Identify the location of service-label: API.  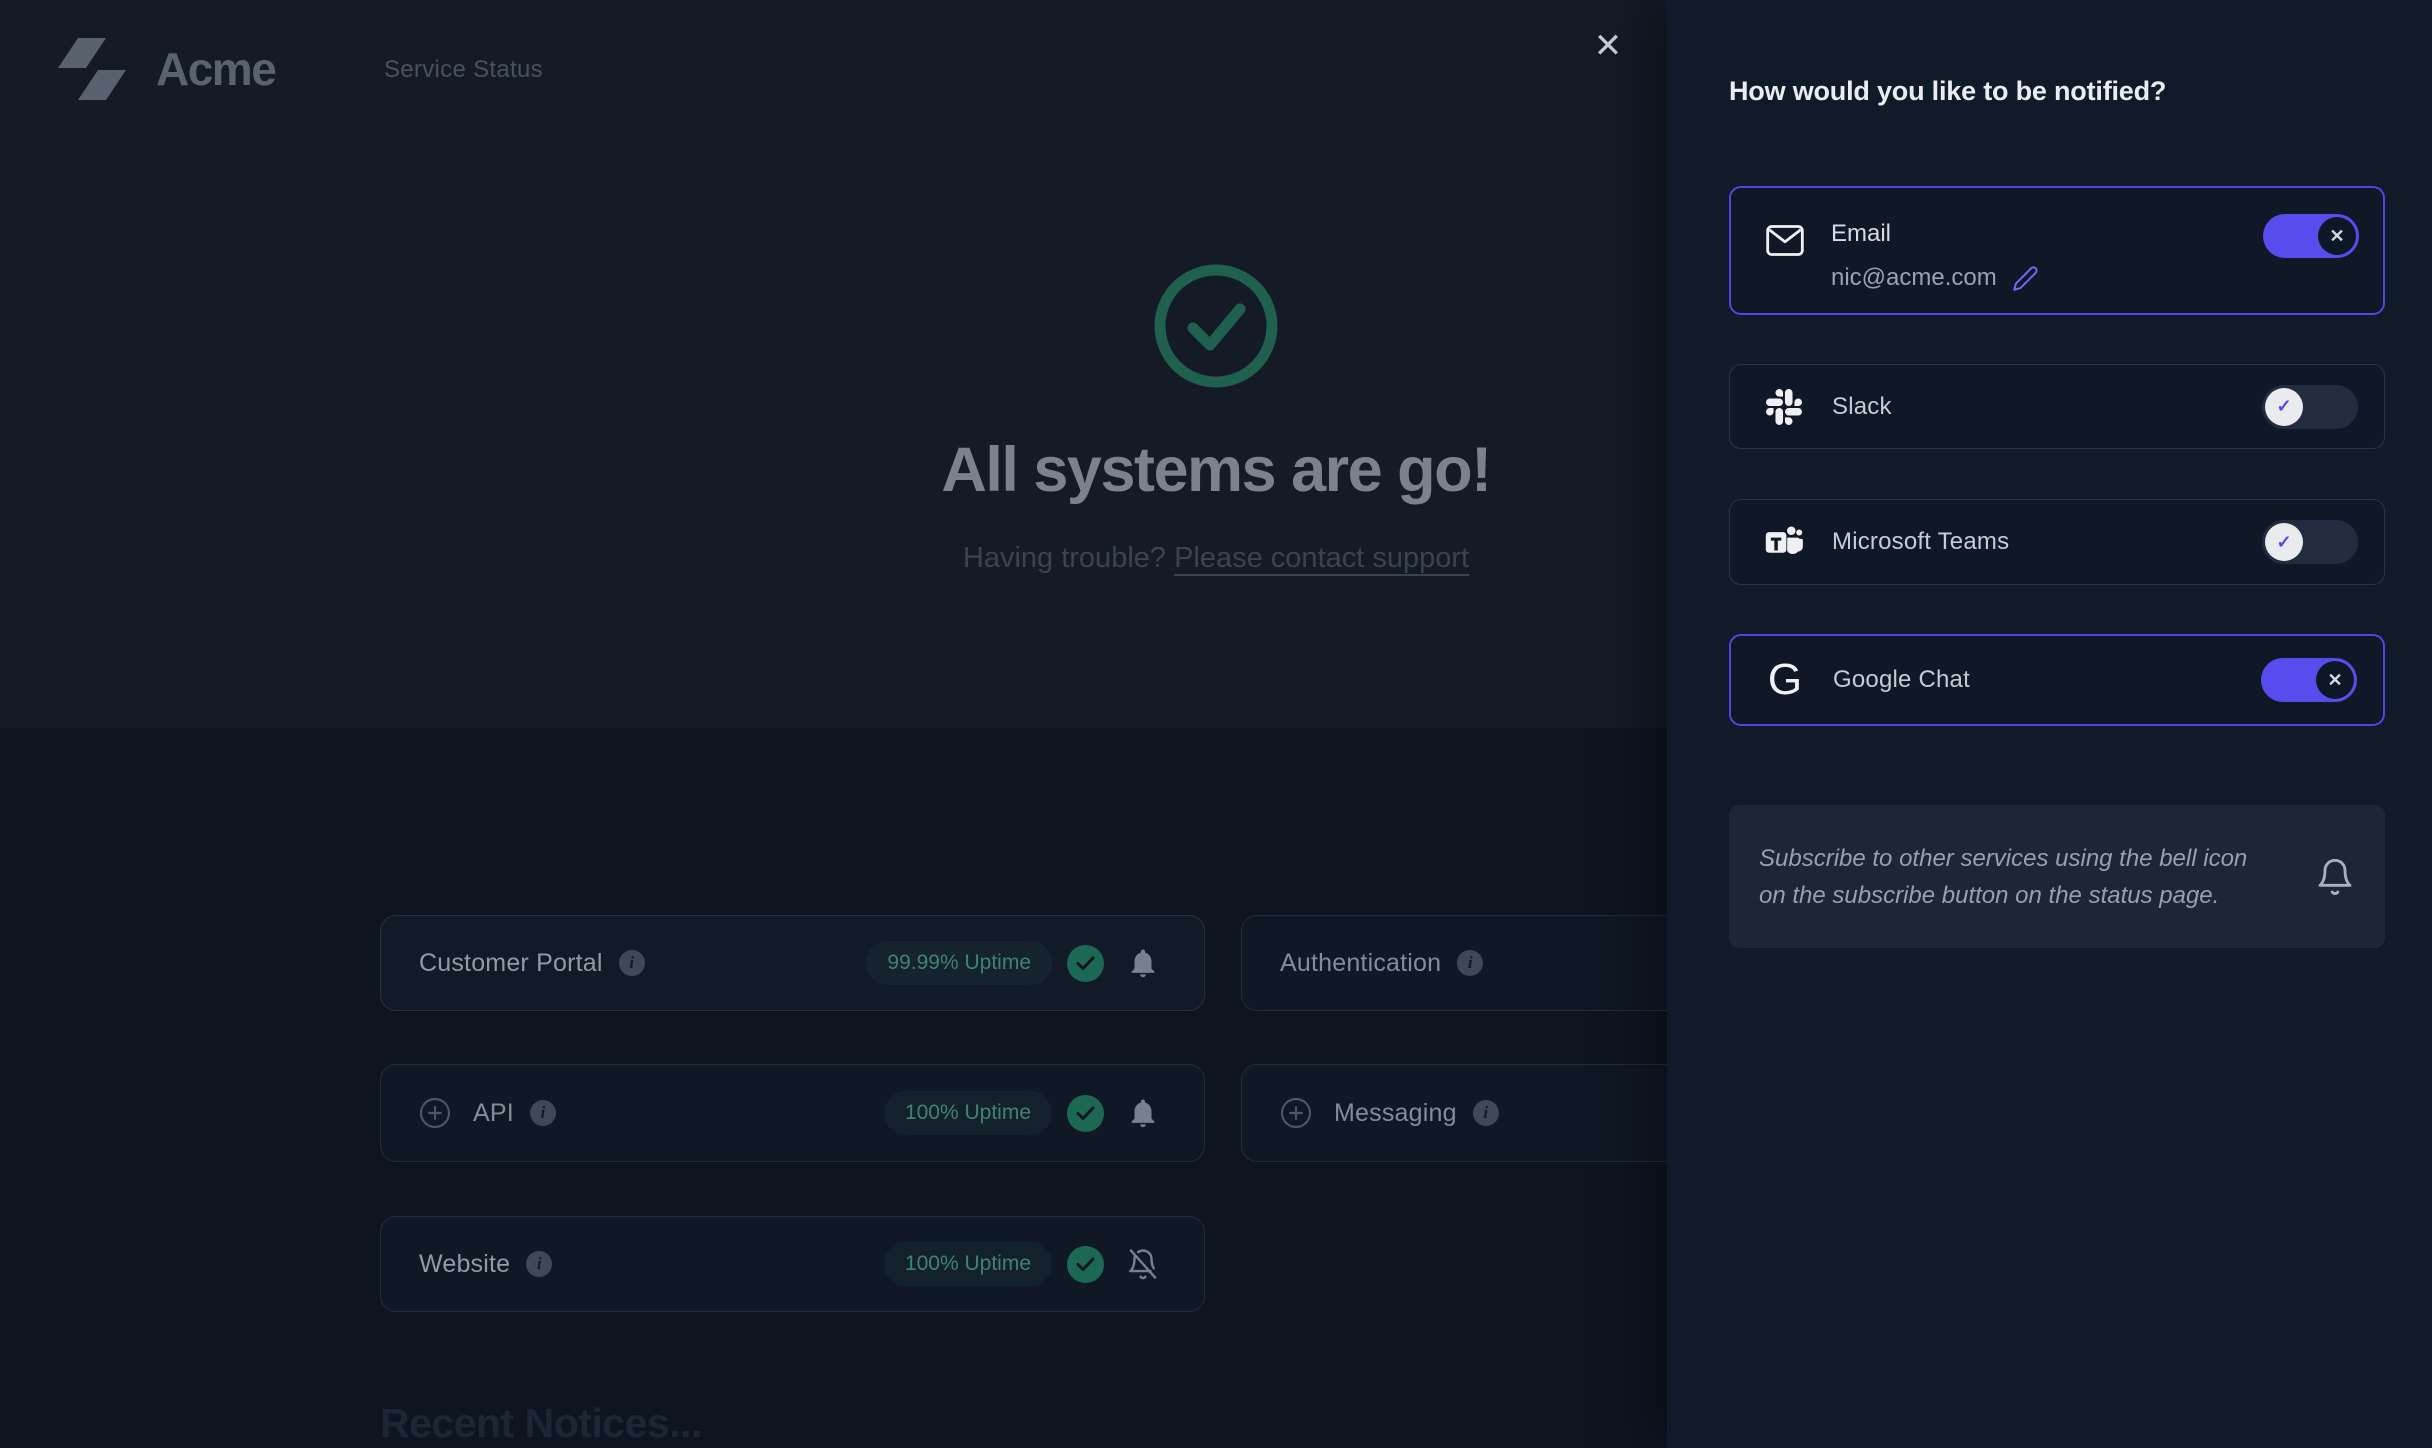
(493, 1112).